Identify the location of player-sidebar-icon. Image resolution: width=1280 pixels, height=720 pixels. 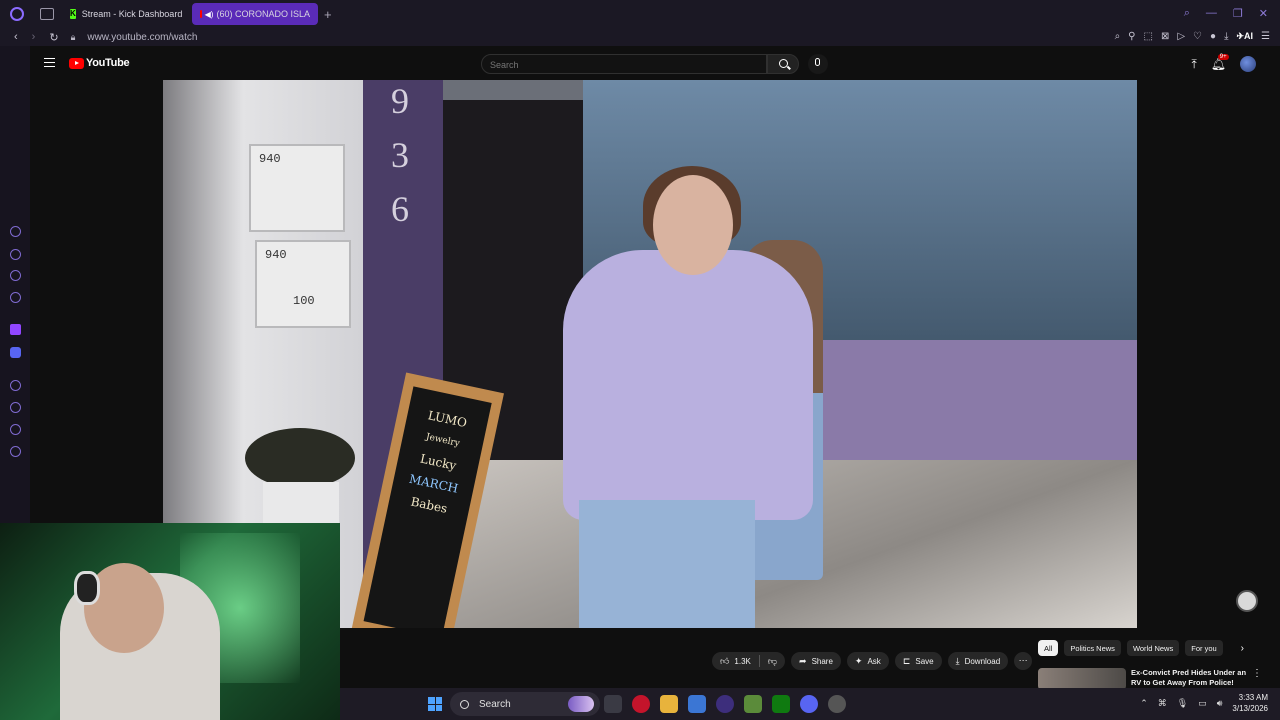
(15, 385).